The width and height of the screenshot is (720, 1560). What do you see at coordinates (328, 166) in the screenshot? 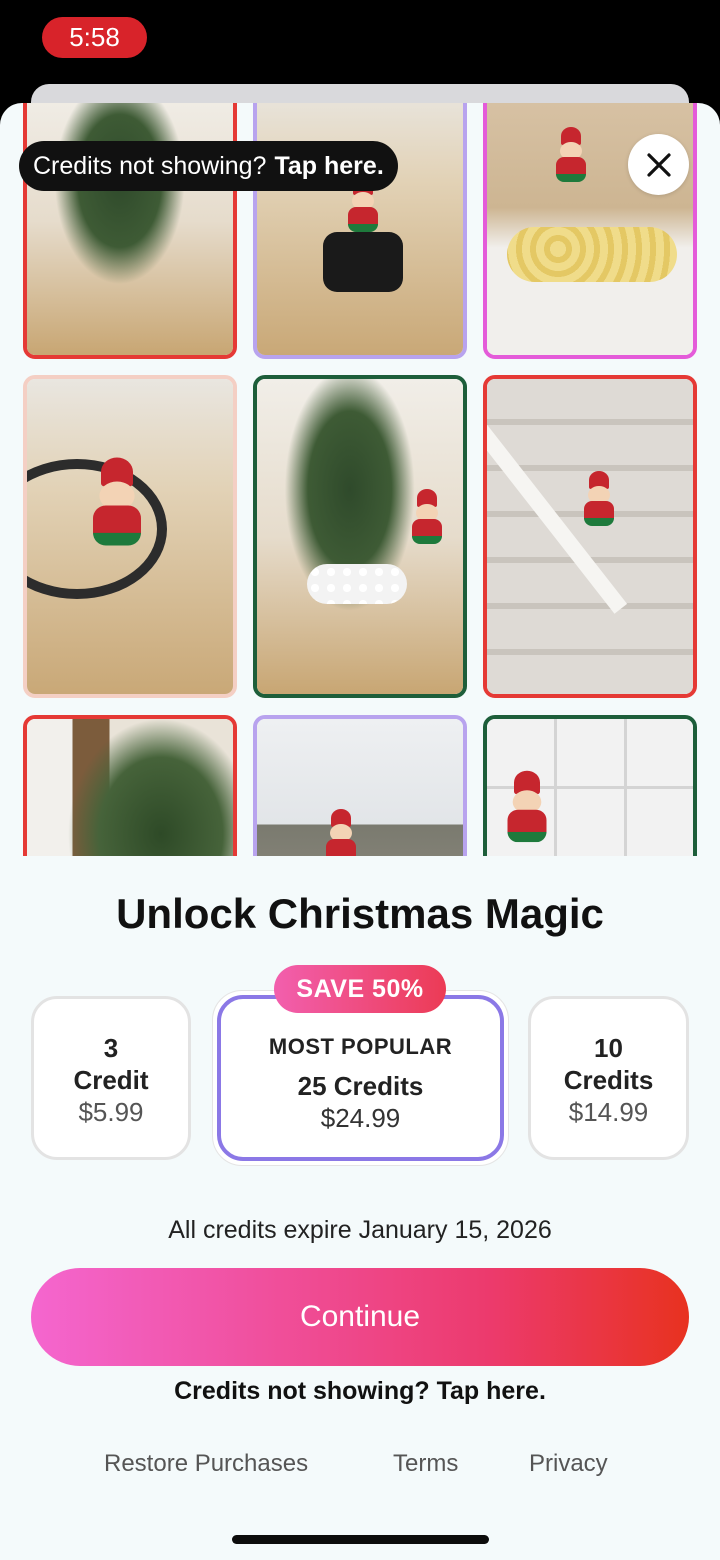
I see `banner-link: Tap here.` at bounding box center [328, 166].